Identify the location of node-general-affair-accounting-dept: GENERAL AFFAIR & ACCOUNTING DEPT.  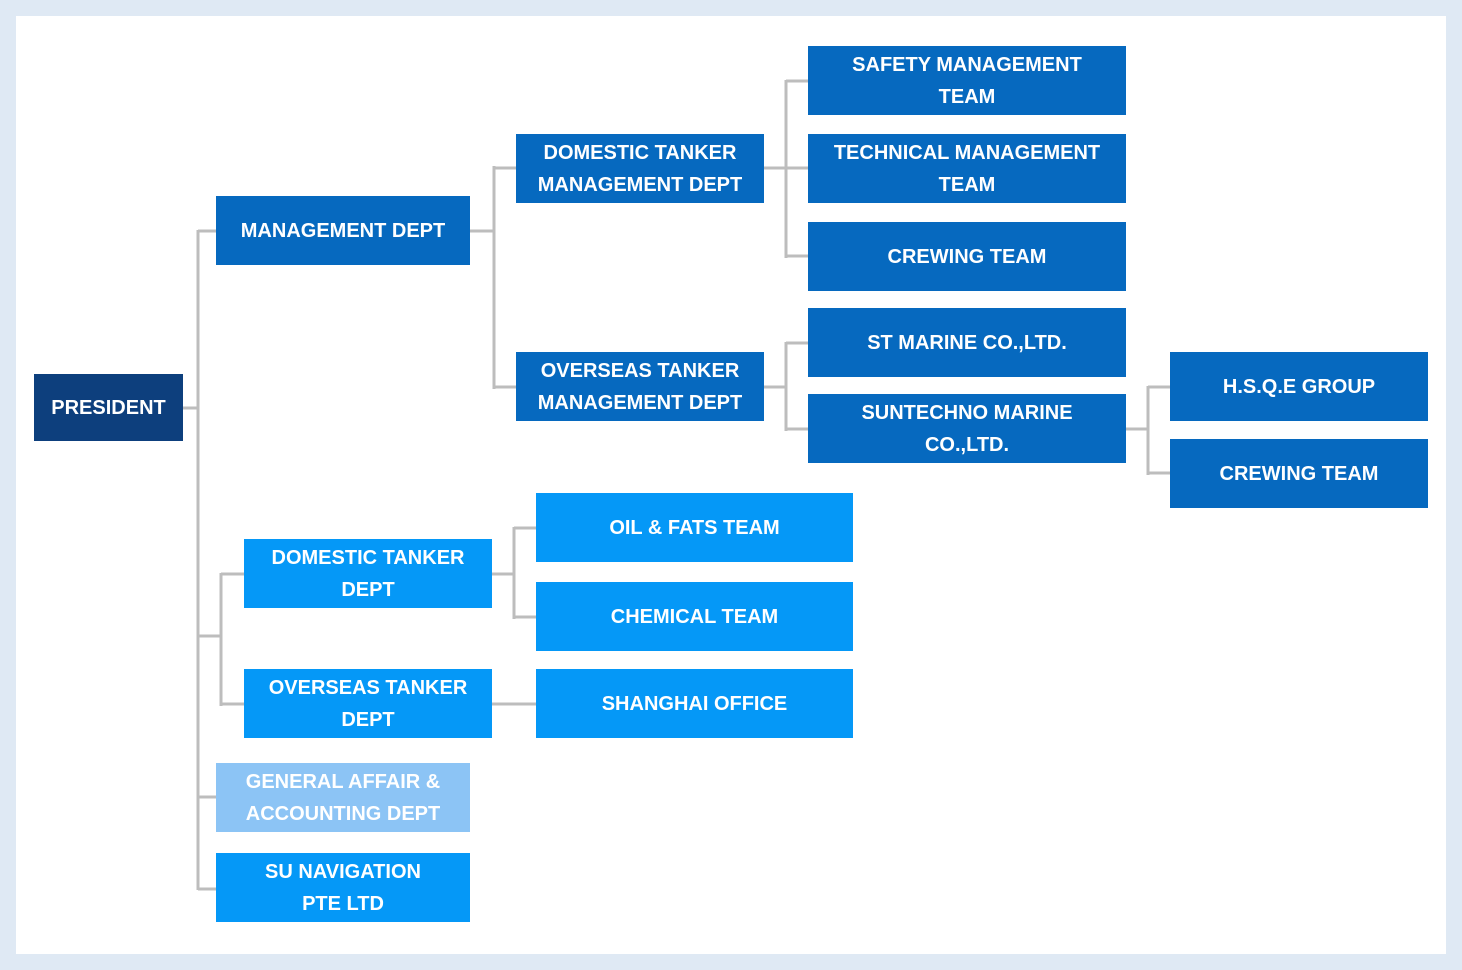
(343, 797).